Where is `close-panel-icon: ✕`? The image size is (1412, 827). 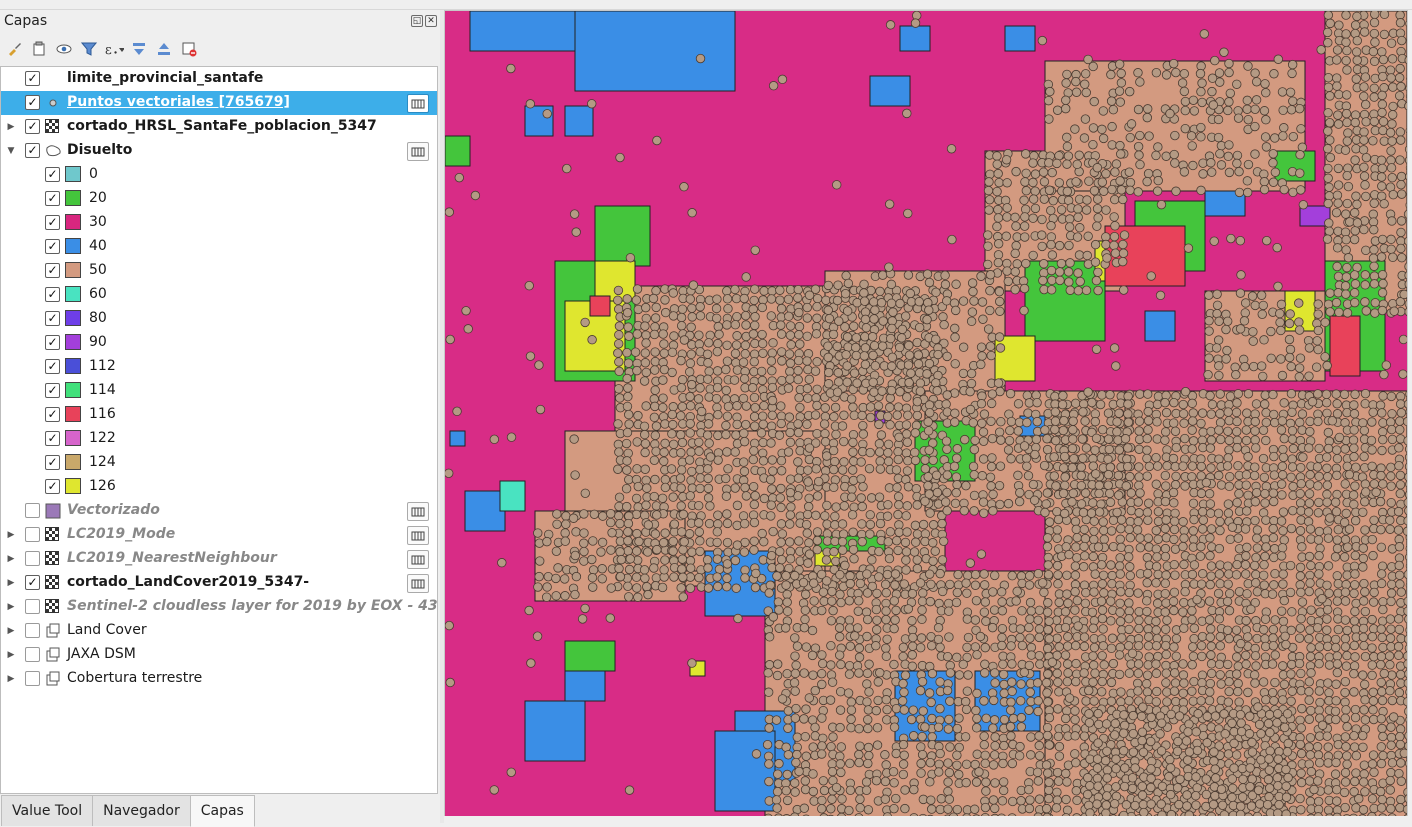 close-panel-icon: ✕ is located at coordinates (431, 21).